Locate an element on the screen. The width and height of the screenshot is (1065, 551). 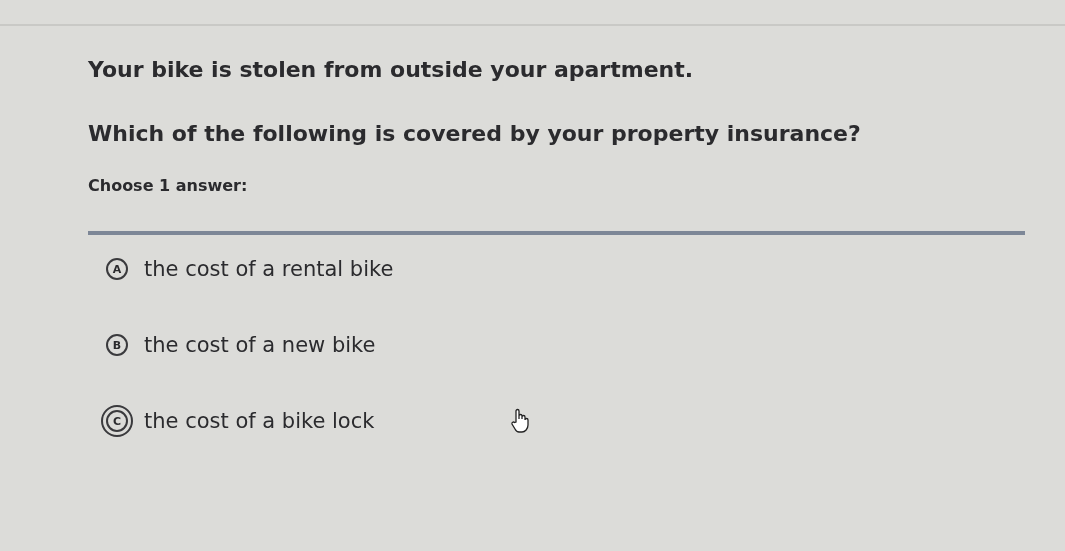
pointer-hand-icon is located at coordinates (520, 421).